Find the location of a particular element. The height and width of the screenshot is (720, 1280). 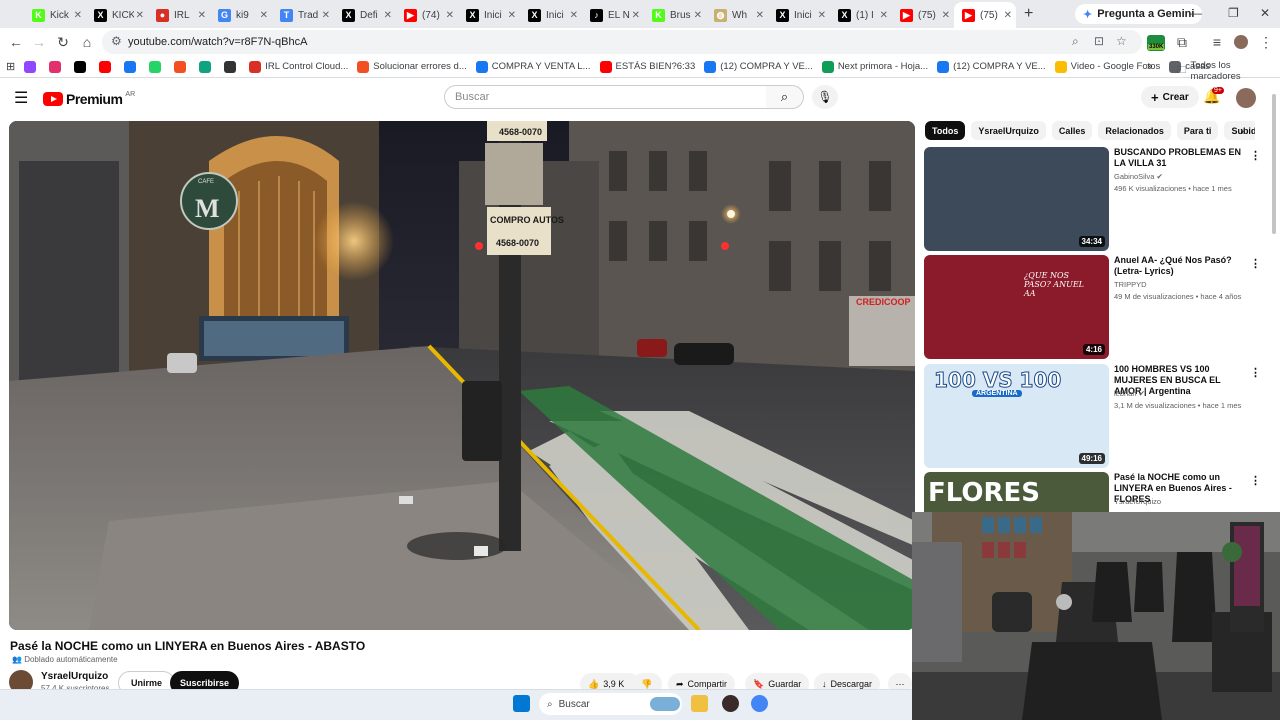

all-bookmarks: 🗀 Todos los marcadores is located at coordinates (1228, 71).